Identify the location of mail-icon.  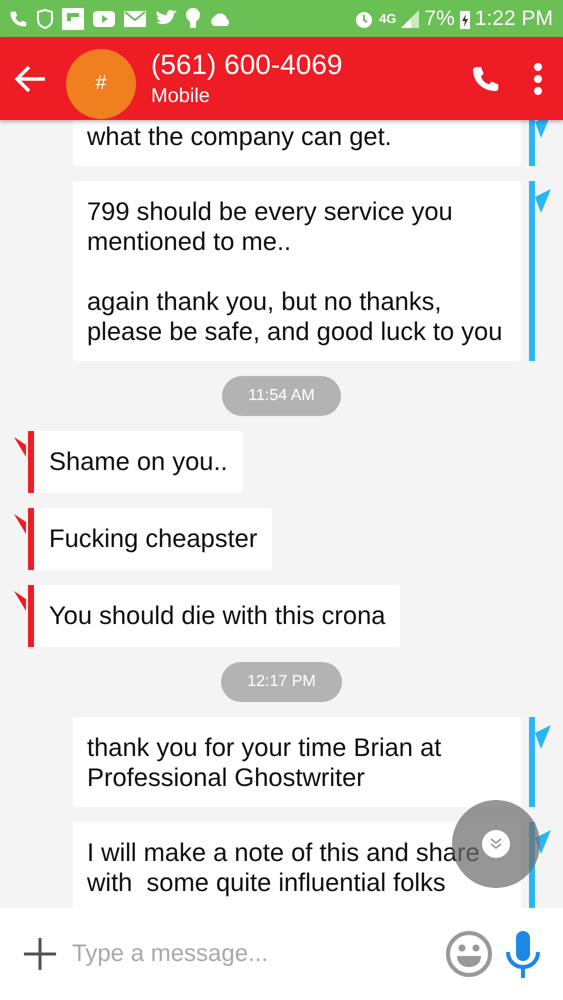
(135, 18).